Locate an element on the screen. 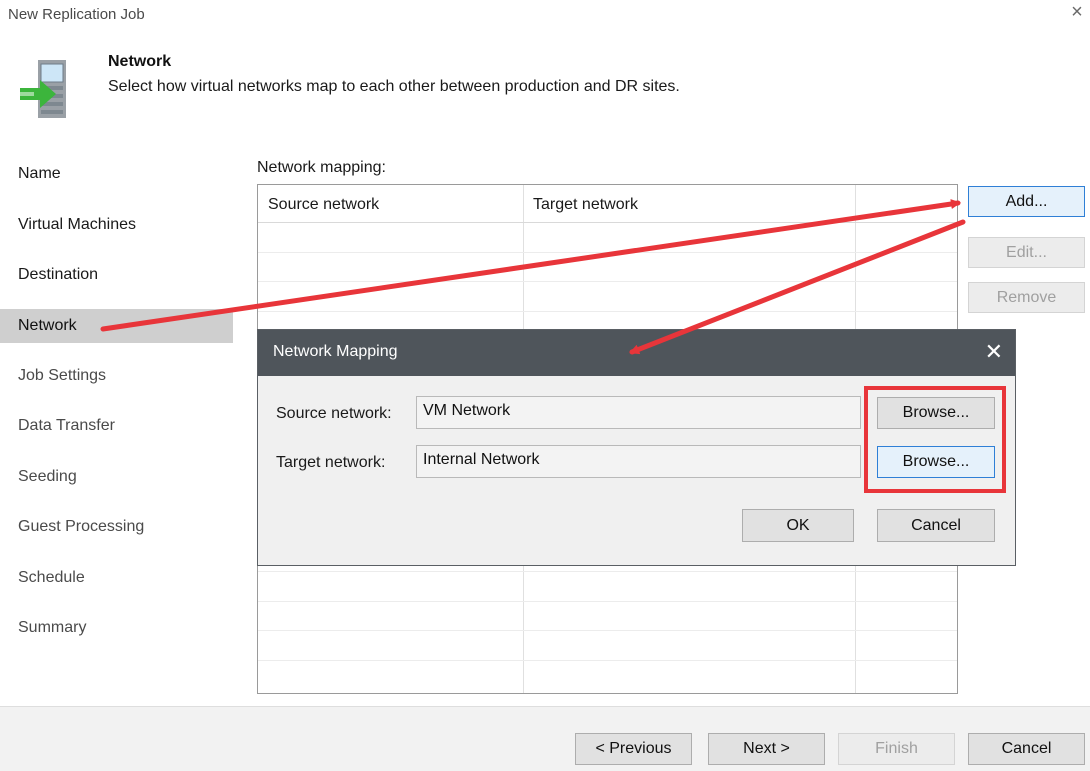 This screenshot has height=771, width=1090. wizard-footer: < Previous Next > Finish Cancel is located at coordinates (545, 738).